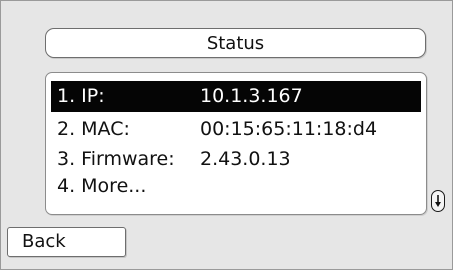 The height and width of the screenshot is (270, 453). I want to click on scroll-down-button, so click(438, 201).